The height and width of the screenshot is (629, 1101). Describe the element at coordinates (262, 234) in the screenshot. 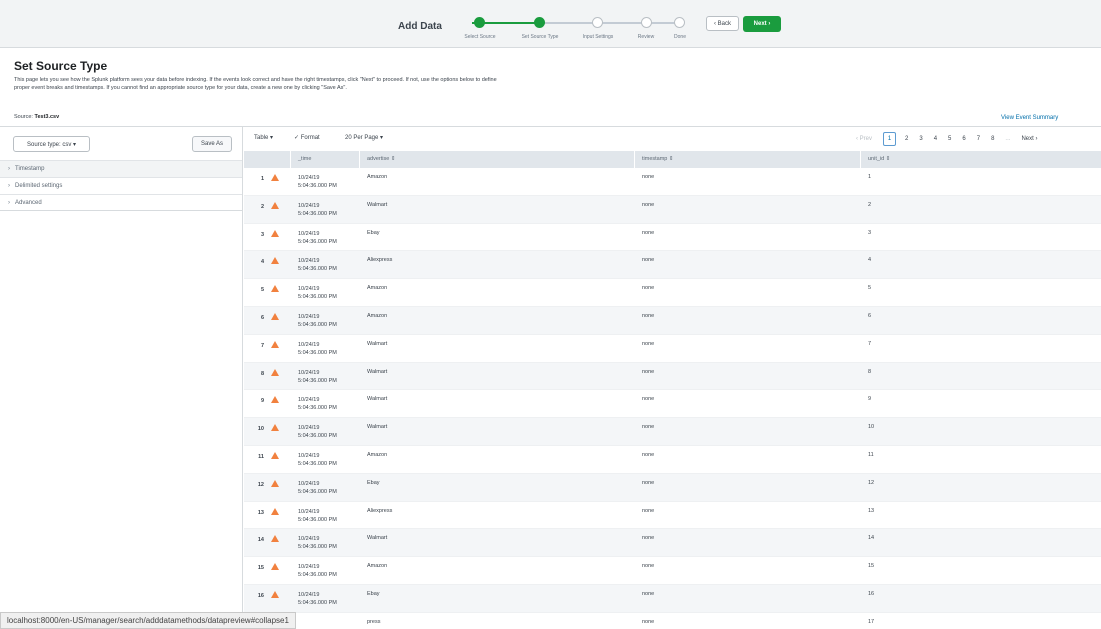

I see `row-number: 3` at that location.